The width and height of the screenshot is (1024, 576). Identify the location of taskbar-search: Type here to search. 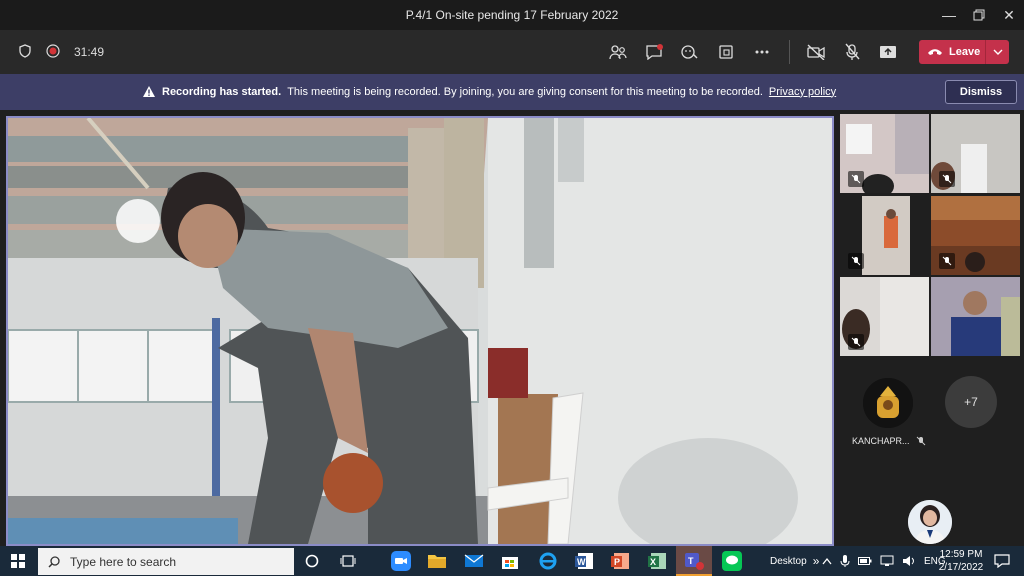
(166, 561).